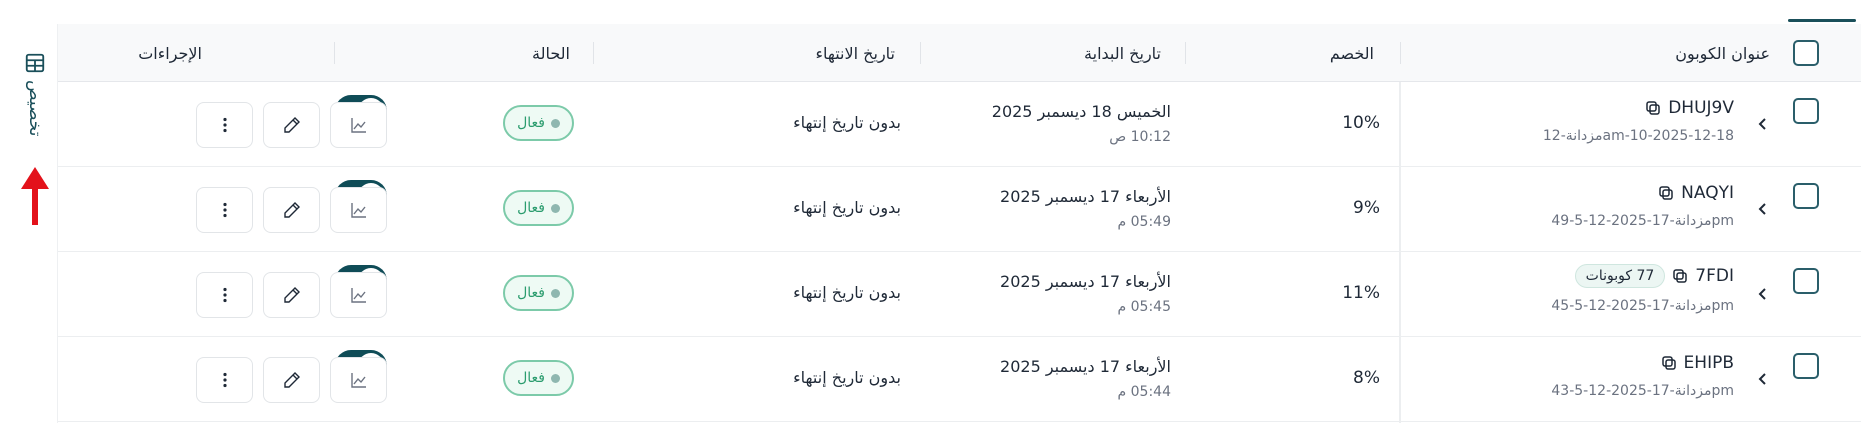 The width and height of the screenshot is (1861, 423). I want to click on customize-label: تخصيص, so click(35, 108).